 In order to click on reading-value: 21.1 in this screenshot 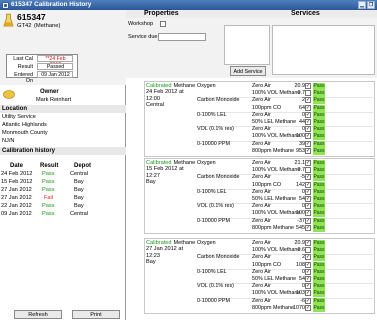, I will do `click(300, 163)`.